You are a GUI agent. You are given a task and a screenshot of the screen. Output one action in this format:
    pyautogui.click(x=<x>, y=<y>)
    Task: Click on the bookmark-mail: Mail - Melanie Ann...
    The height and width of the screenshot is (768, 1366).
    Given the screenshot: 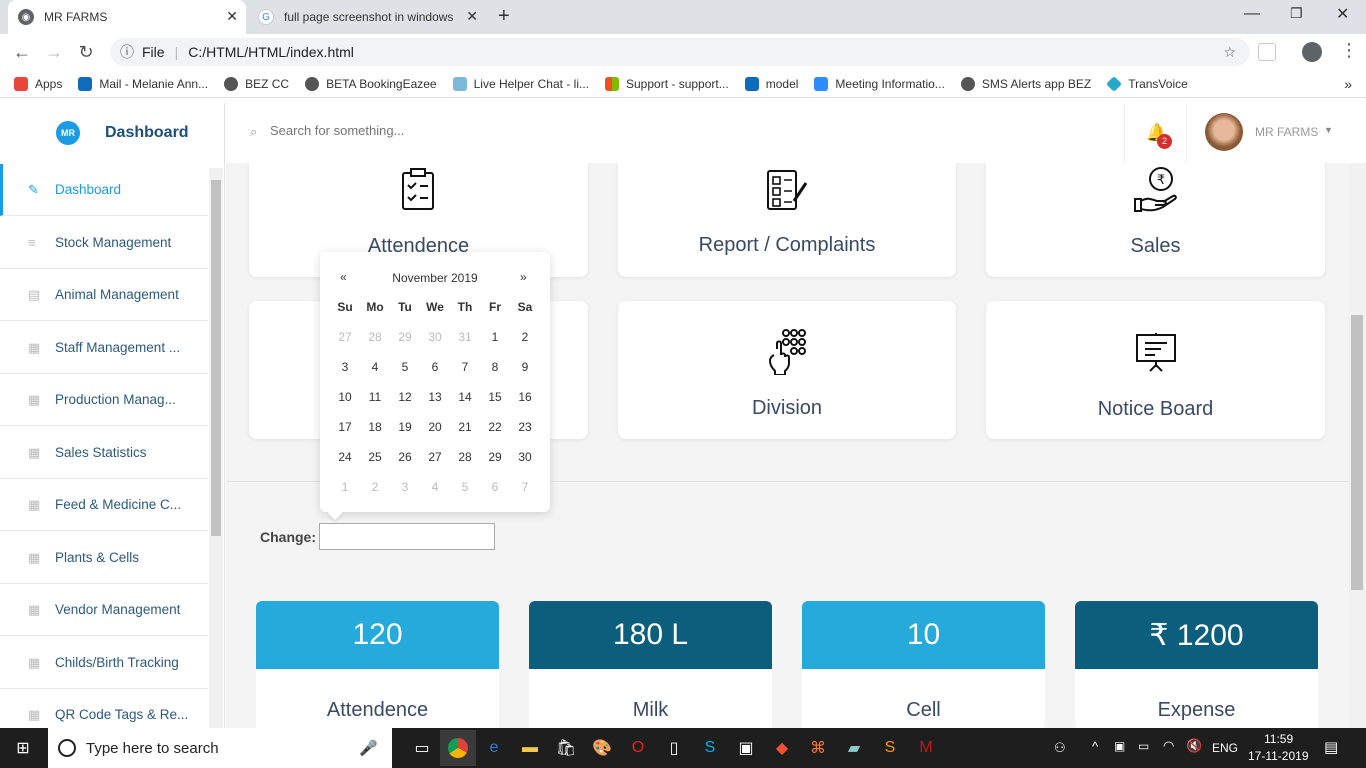 What is the action you would take?
    pyautogui.click(x=143, y=83)
    